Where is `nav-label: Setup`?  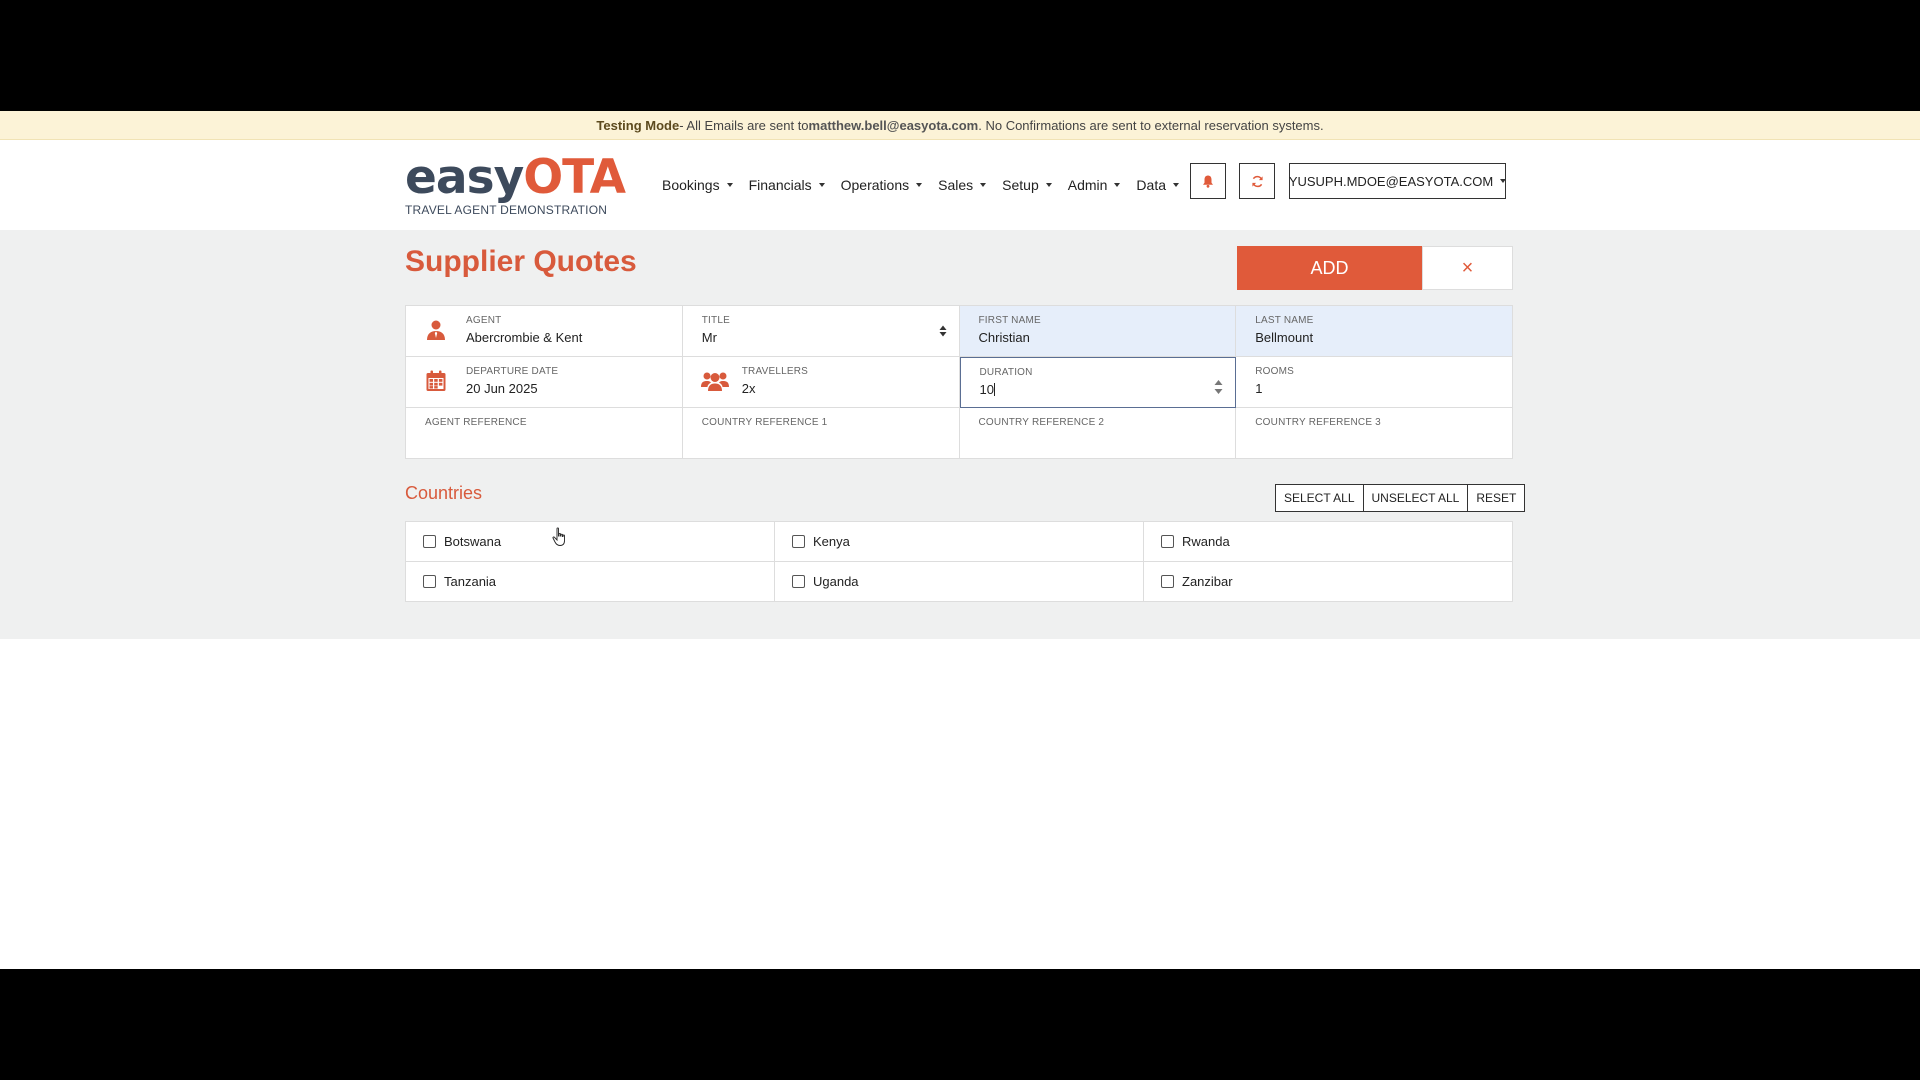 nav-label: Setup is located at coordinates (1020, 185).